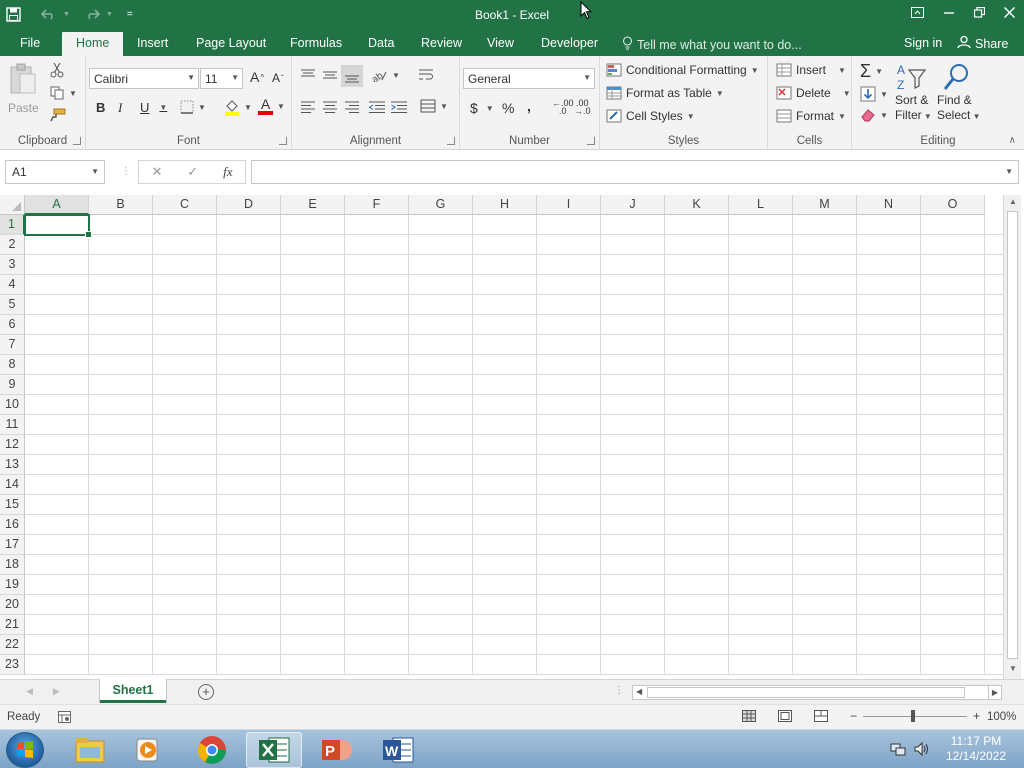 The height and width of the screenshot is (768, 1024). Describe the element at coordinates (330, 107) in the screenshot. I see `align-center-icon` at that location.